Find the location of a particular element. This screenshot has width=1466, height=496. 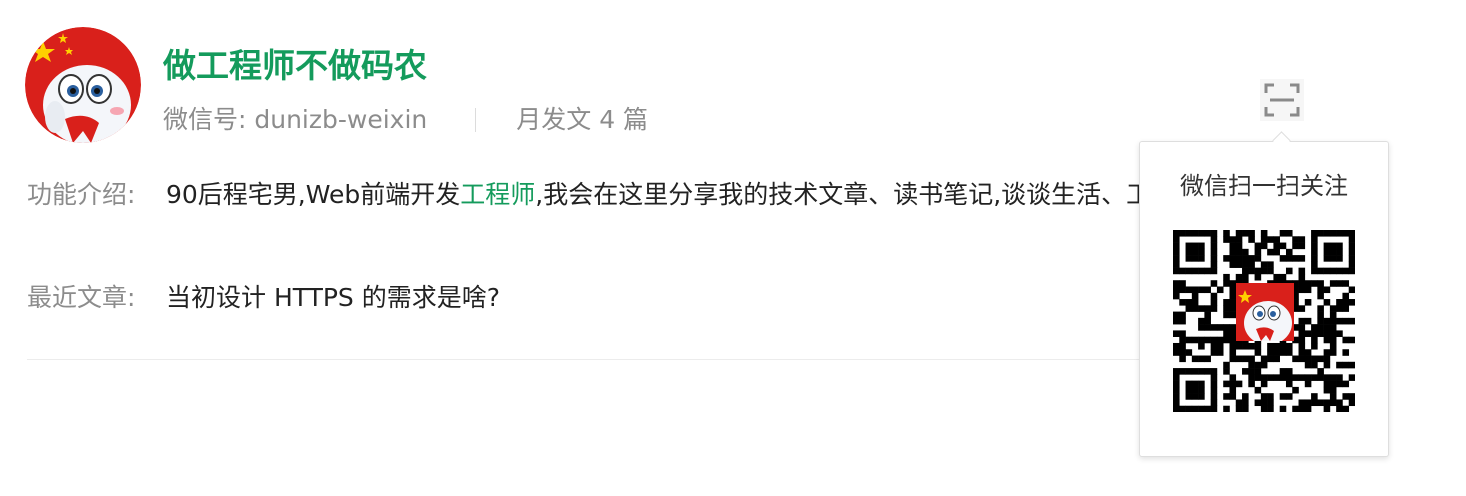

avatar is located at coordinates (83, 85).